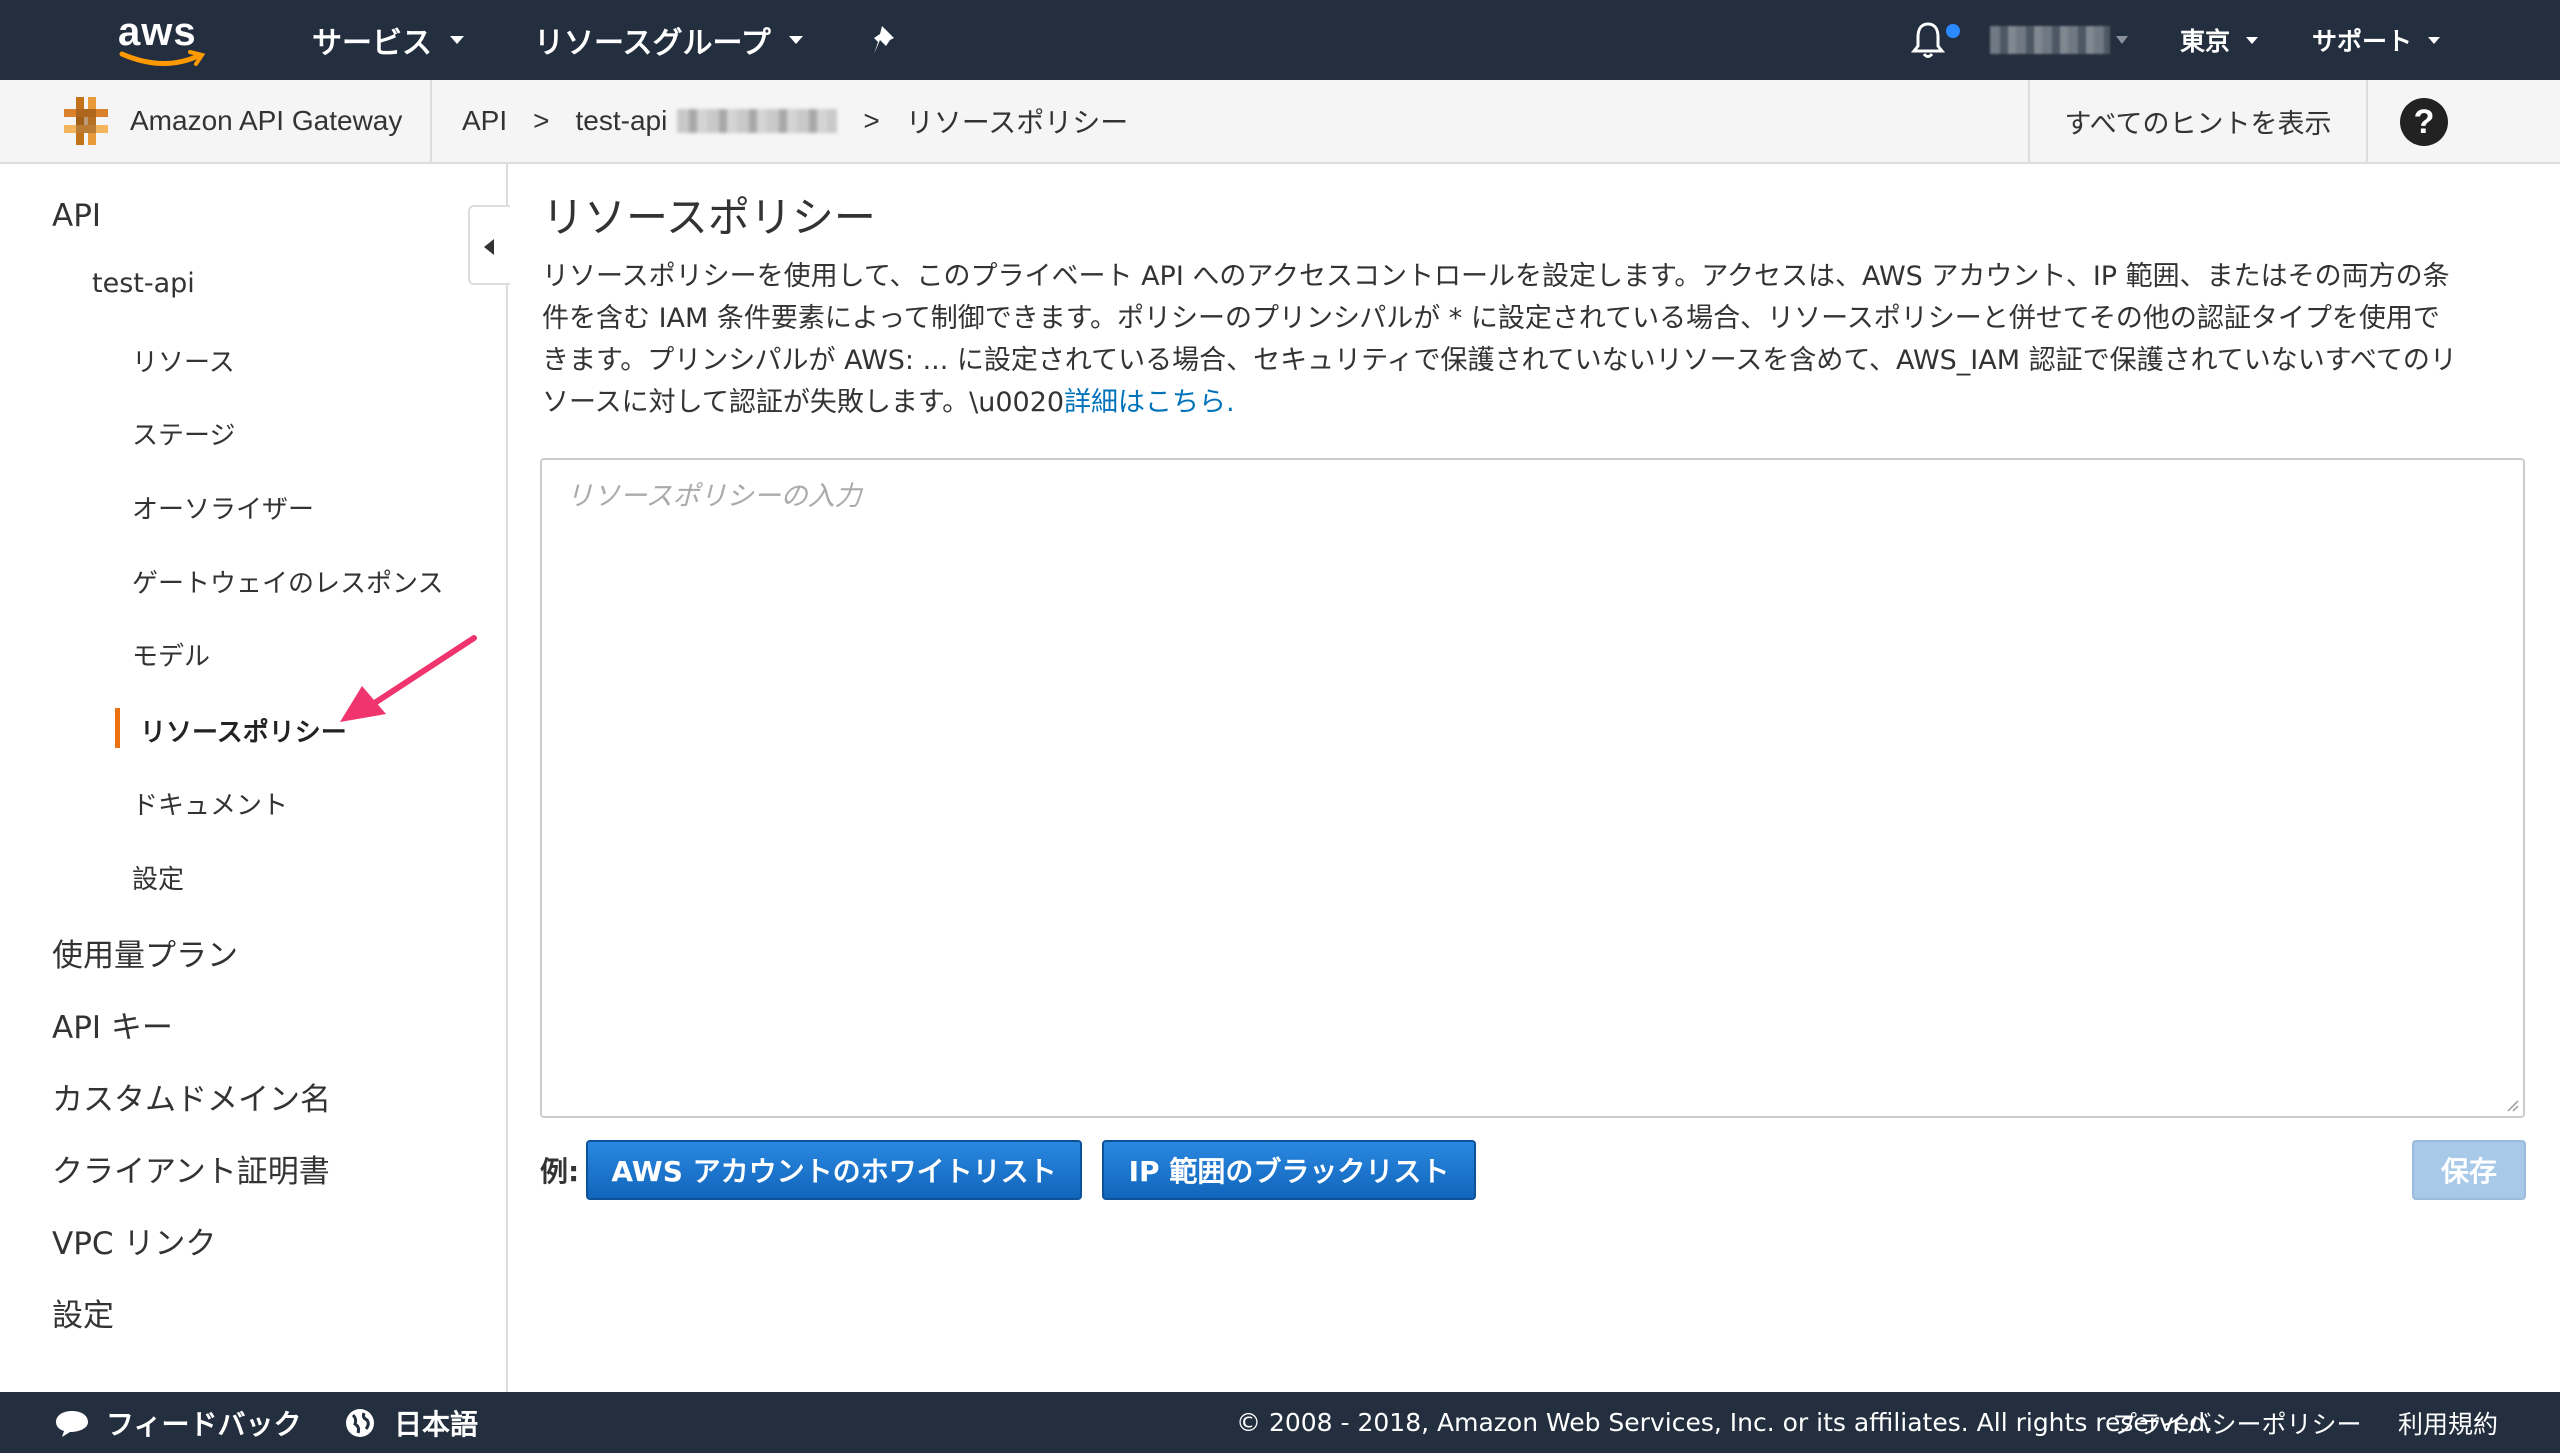 The height and width of the screenshot is (1453, 2560). I want to click on sidebar-item-resource-policy: リソースポリシー, so click(243, 730).